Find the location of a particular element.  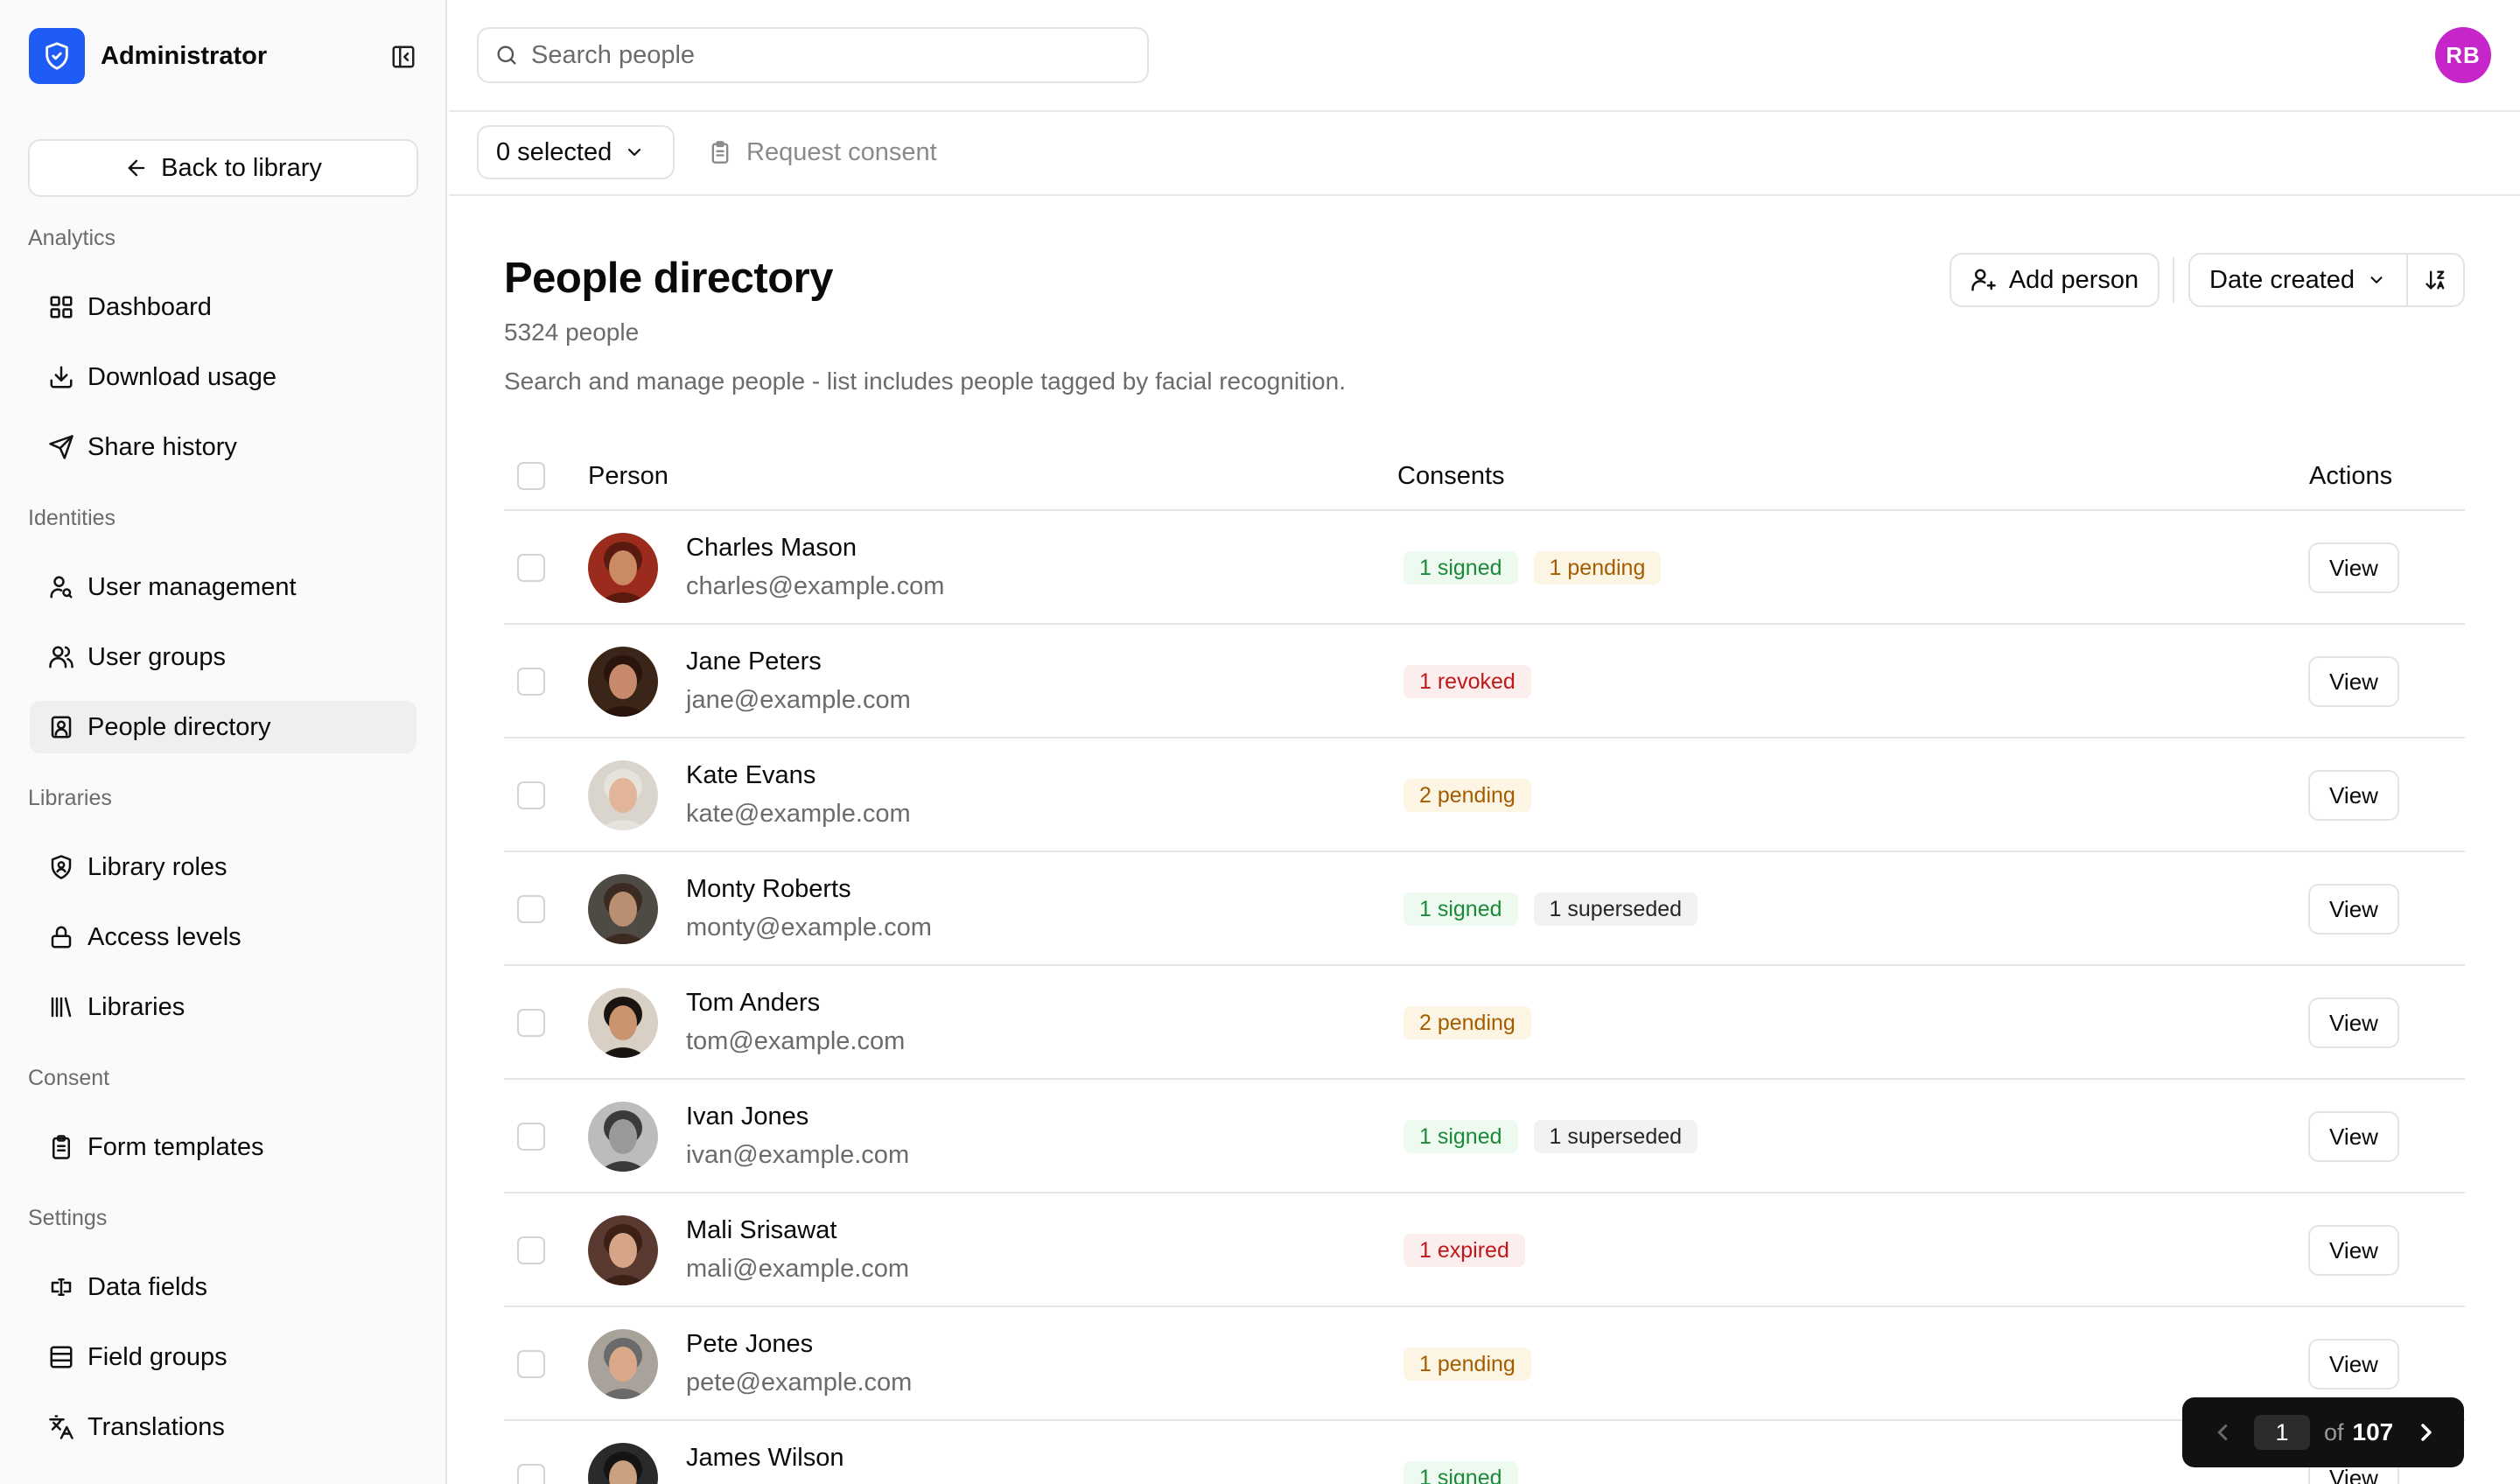

sidebar-item-translations: Translations is located at coordinates (223, 1427).